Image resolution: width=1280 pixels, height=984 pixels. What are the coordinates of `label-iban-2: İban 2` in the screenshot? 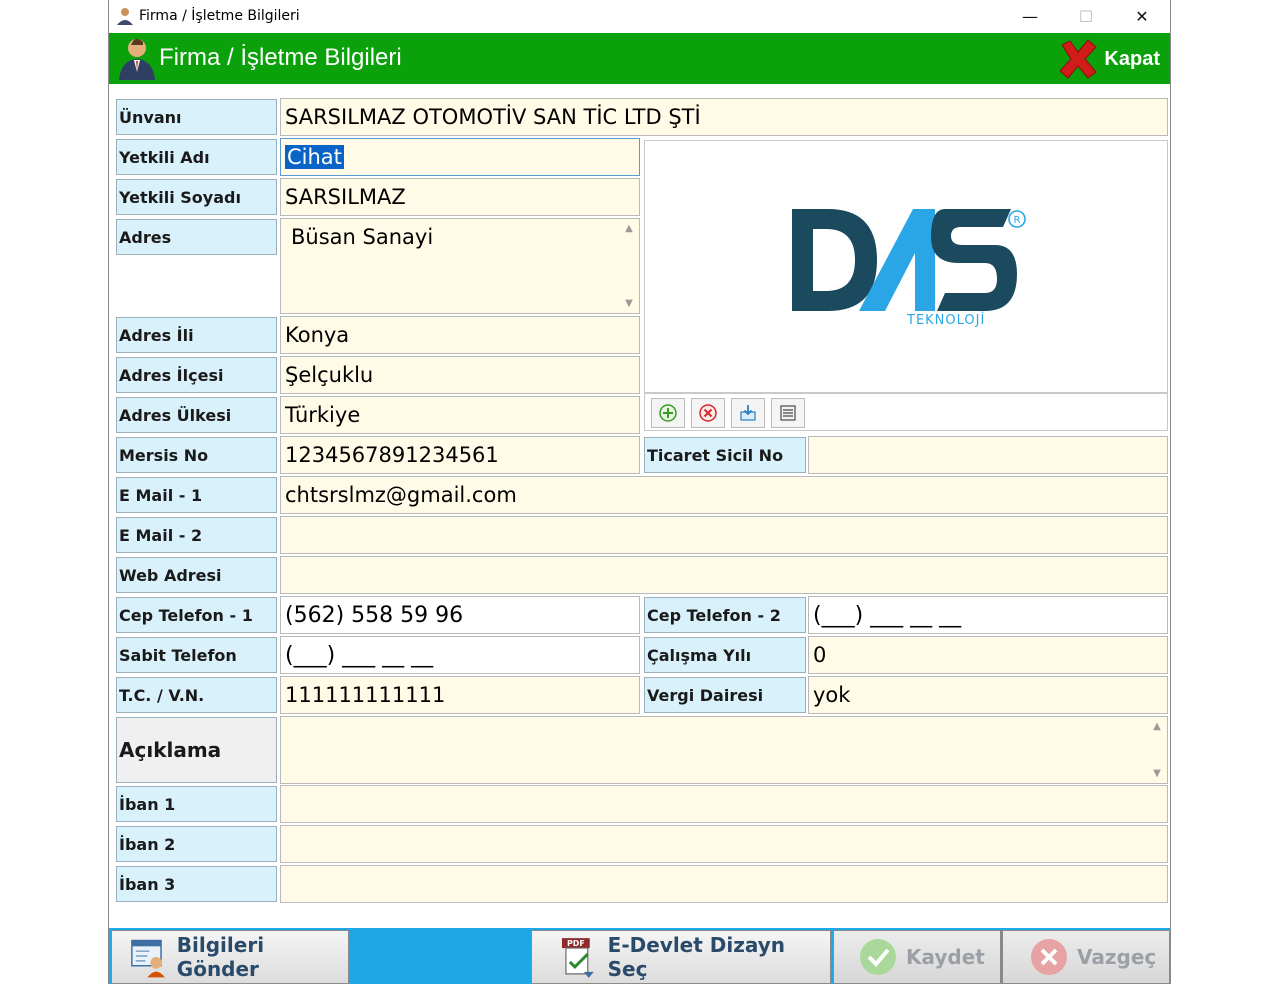 It's located at (196, 844).